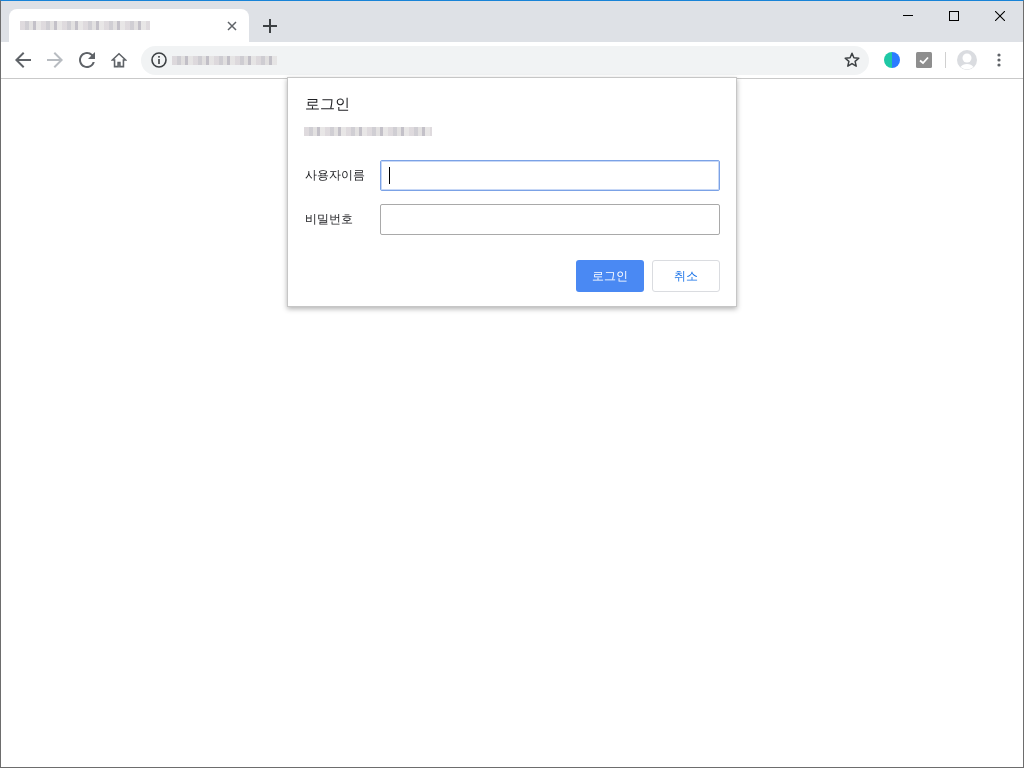 The height and width of the screenshot is (768, 1024). Describe the element at coordinates (119, 60) in the screenshot. I see `house-icon` at that location.